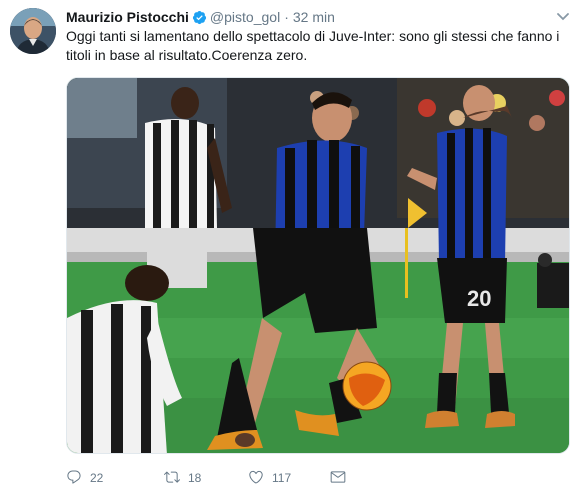 This screenshot has width=582, height=493. Describe the element at coordinates (563, 17) in the screenshot. I see `caret-down-icon` at that location.